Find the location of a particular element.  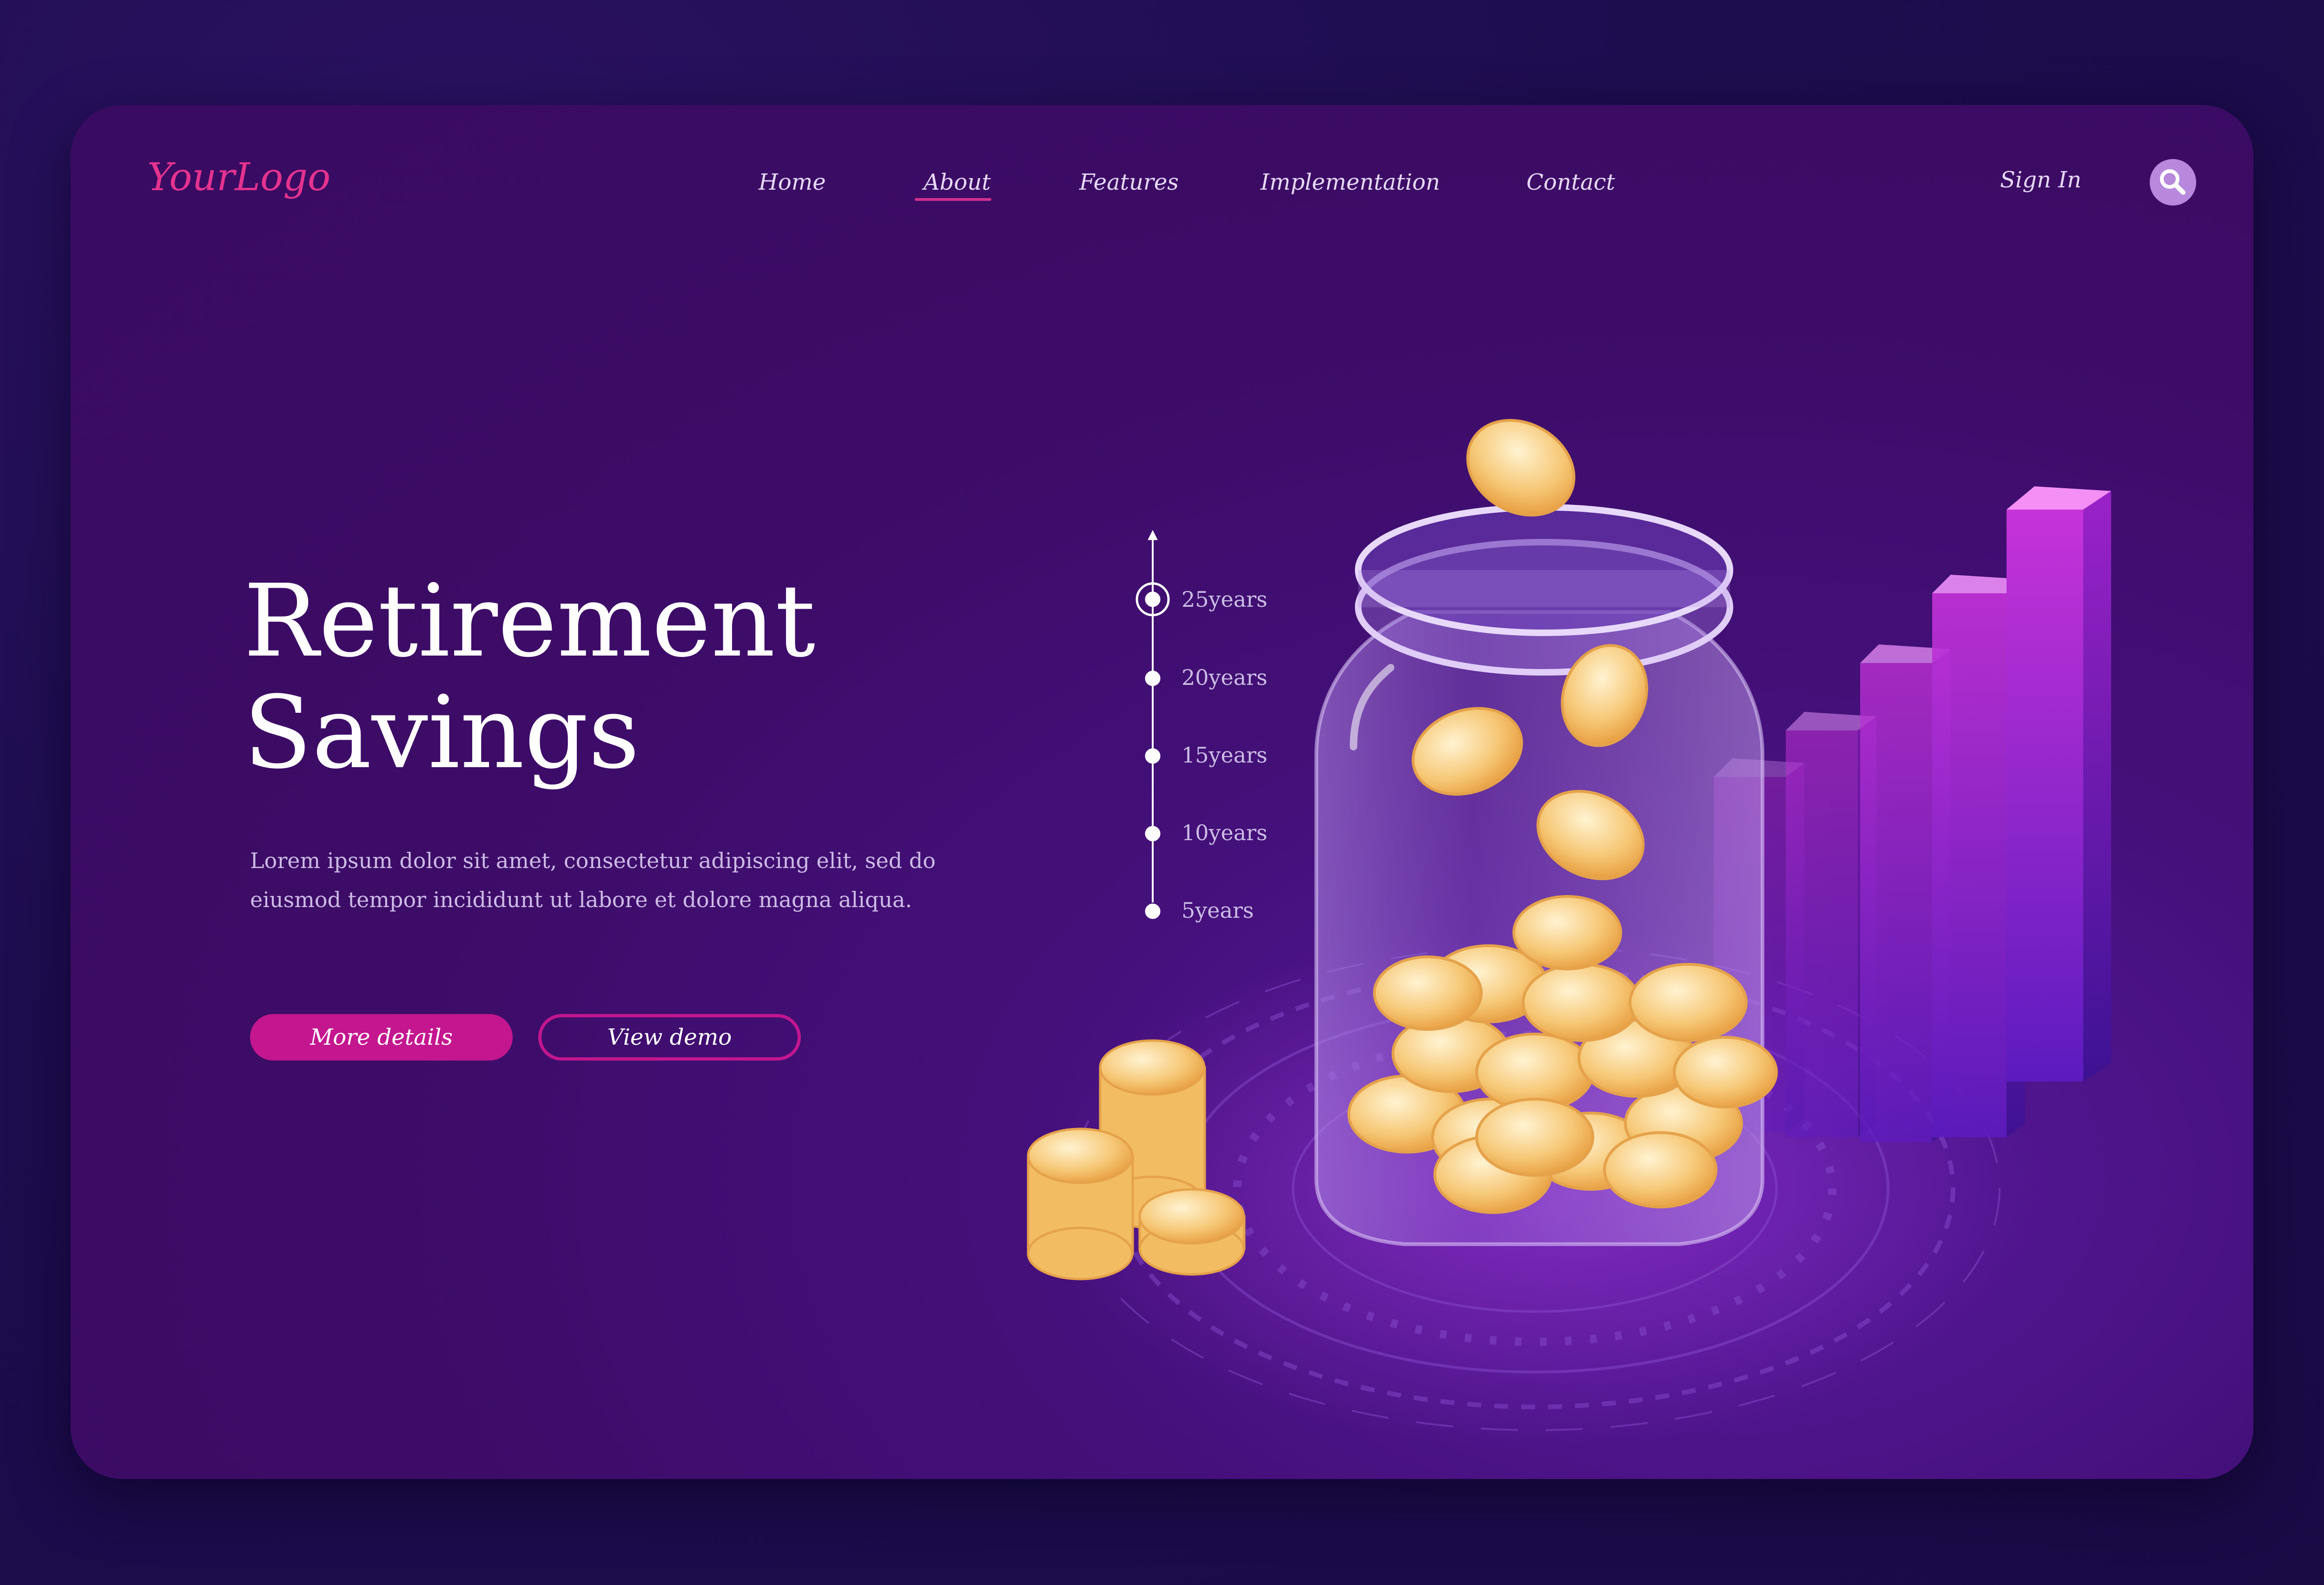

nav-home: Home is located at coordinates (792, 182).